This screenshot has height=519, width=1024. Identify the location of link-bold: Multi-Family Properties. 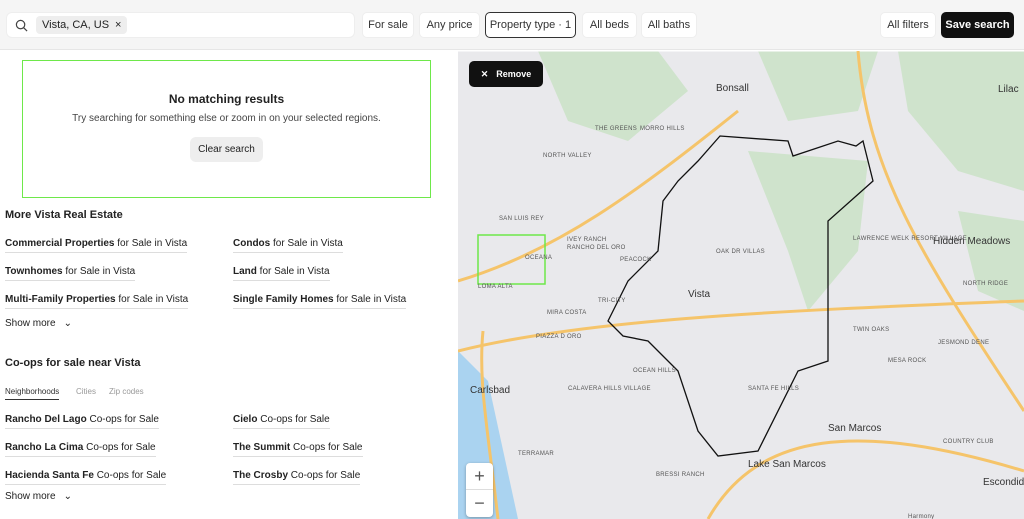
(60, 299).